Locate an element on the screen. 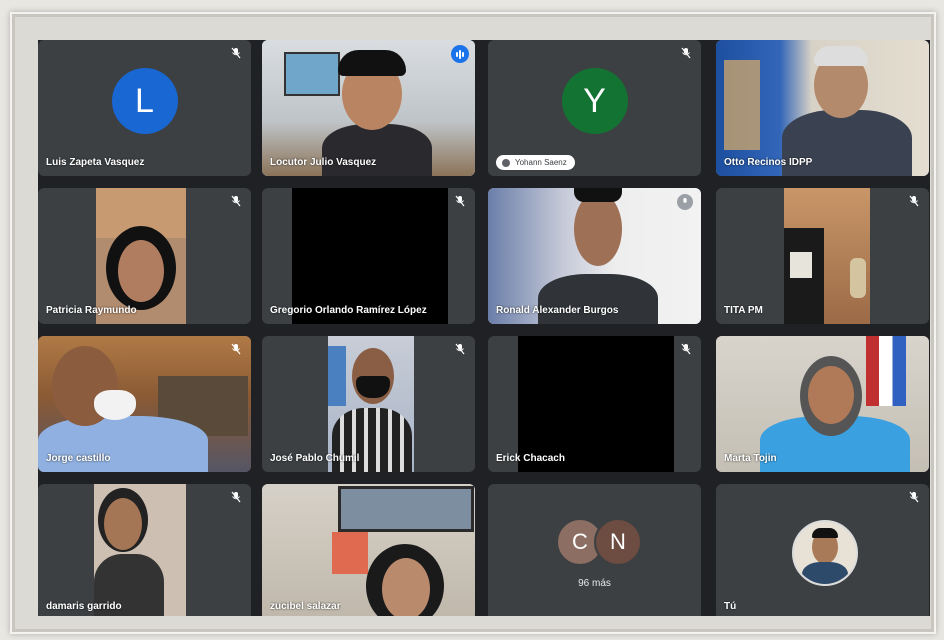 The height and width of the screenshot is (640, 944). speaking-indicator-icon is located at coordinates (460, 54).